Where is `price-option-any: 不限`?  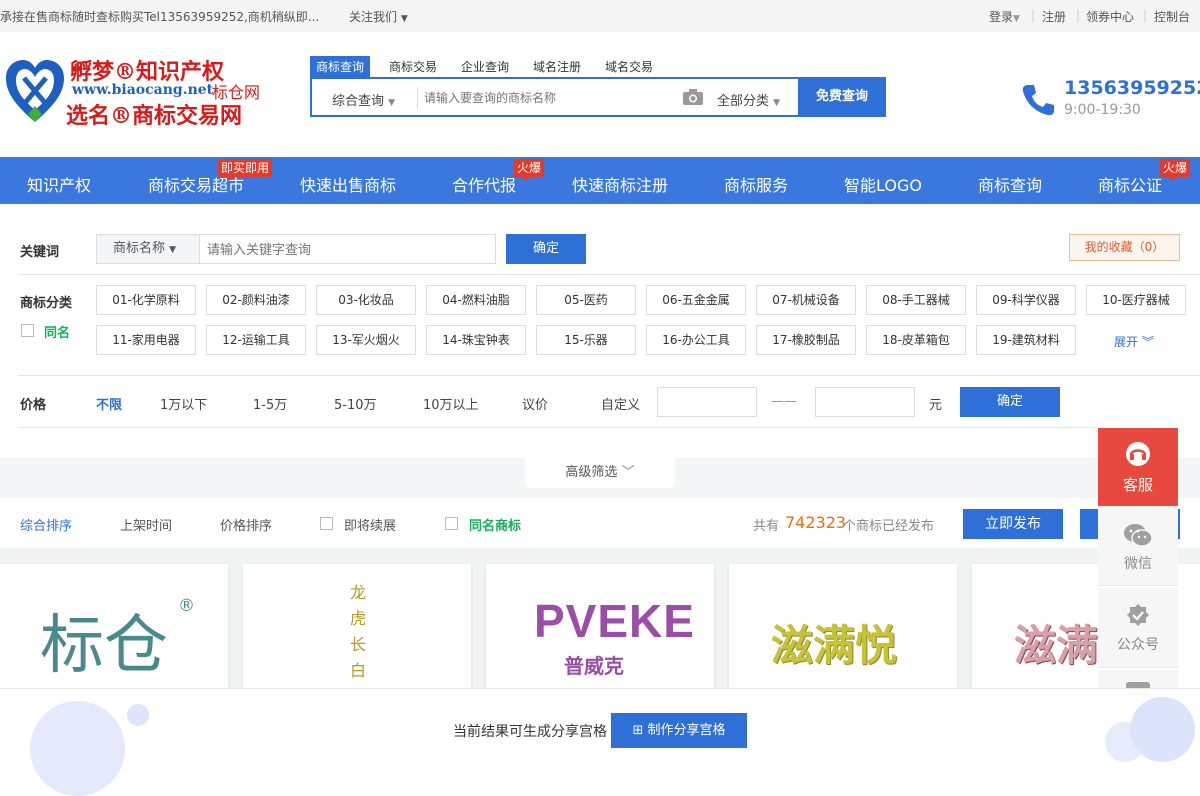
price-option-any: 不限 is located at coordinates (109, 403).